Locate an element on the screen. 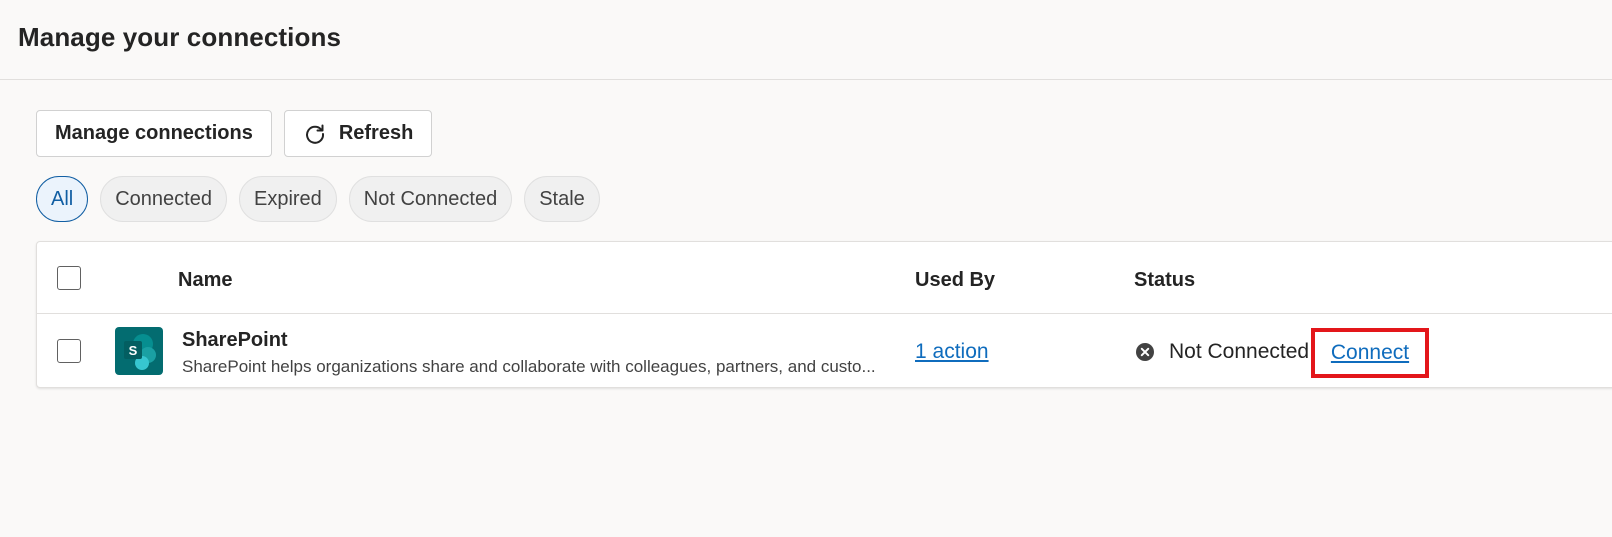 Image resolution: width=1612 pixels, height=537 pixels. filter-all: All is located at coordinates (62, 199).